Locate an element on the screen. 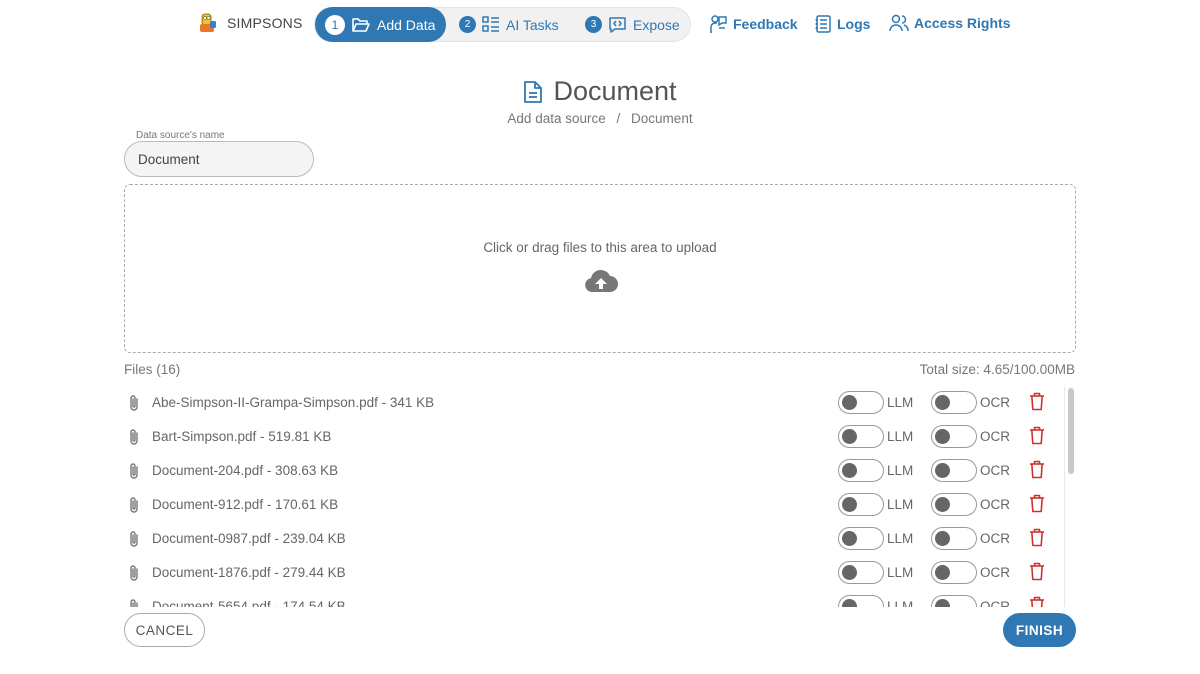 The height and width of the screenshot is (674, 1200). step-add-data: 1 Add Data is located at coordinates (380, 24).